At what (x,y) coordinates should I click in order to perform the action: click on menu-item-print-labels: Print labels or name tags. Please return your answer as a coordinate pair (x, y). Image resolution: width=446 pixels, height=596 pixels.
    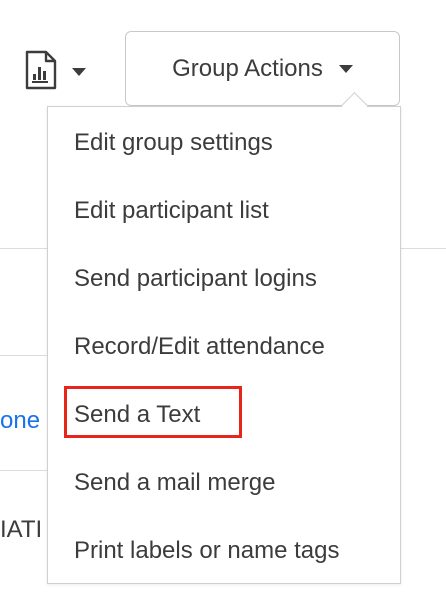
    Looking at the image, I should click on (206, 551).